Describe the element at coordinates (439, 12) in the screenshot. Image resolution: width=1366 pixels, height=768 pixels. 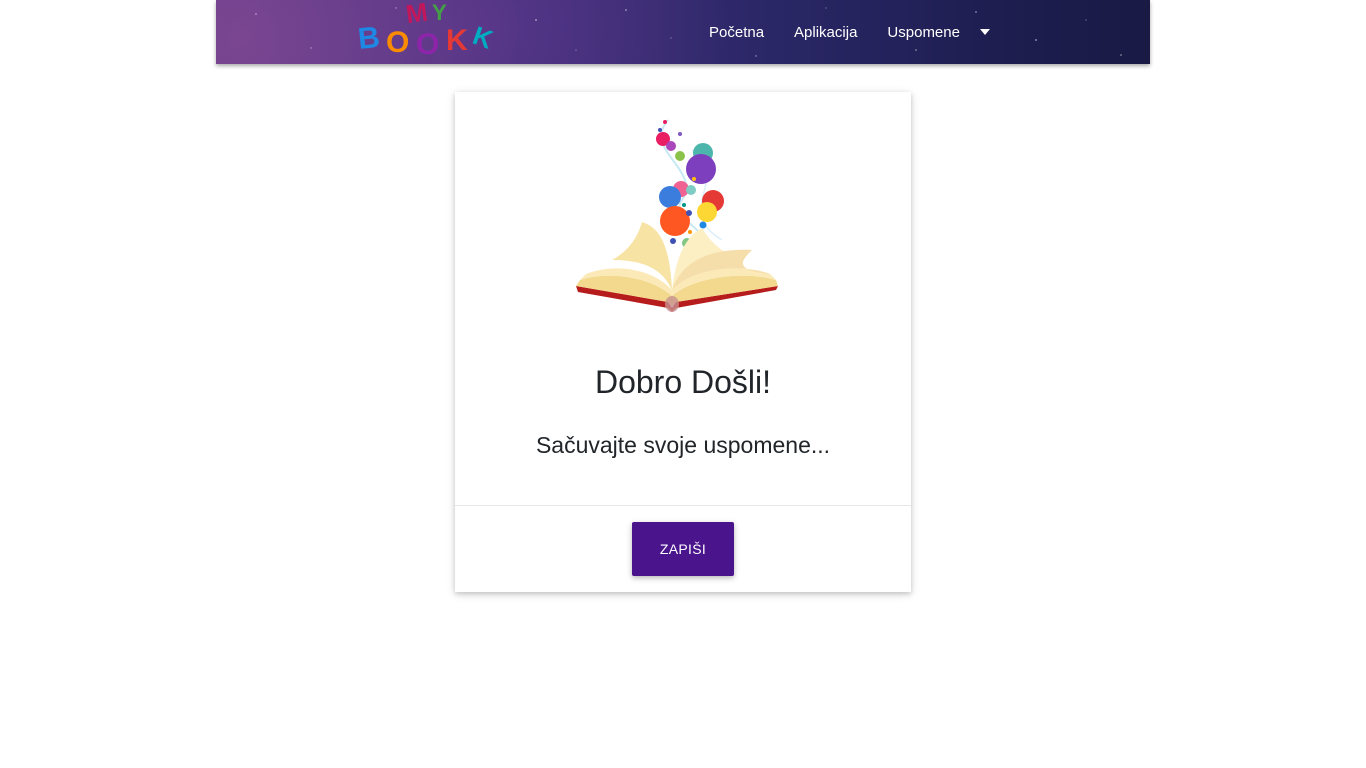
I see `svg-text: Y` at that location.